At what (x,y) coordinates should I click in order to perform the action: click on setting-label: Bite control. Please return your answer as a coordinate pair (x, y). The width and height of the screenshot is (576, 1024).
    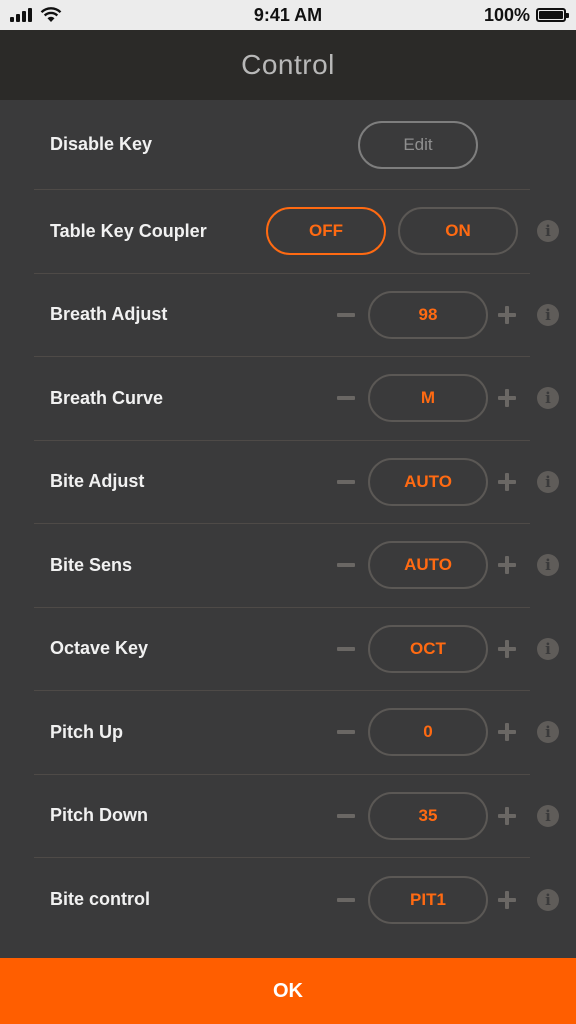
    Looking at the image, I should click on (100, 899).